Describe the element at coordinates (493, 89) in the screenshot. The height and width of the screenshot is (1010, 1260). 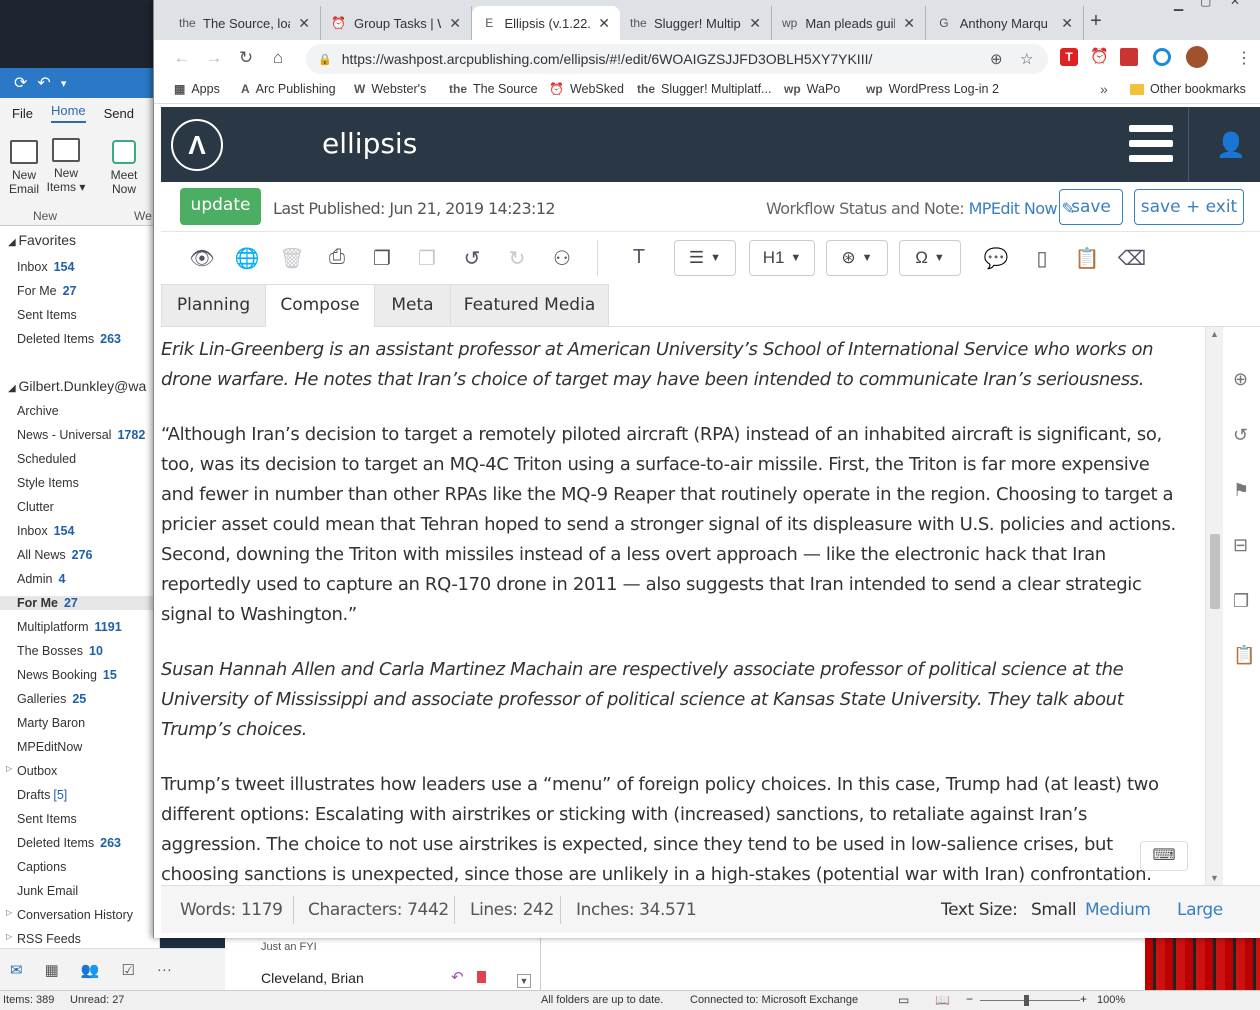
I see `bookmark-item: the The Source` at that location.